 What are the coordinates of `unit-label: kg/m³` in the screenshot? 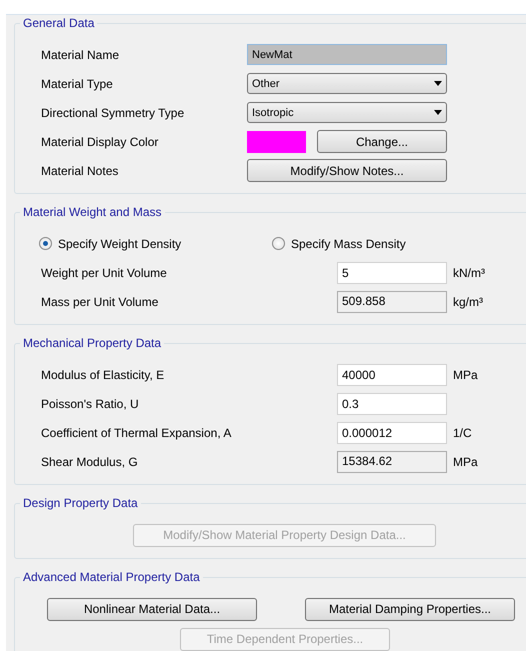 It's located at (468, 301).